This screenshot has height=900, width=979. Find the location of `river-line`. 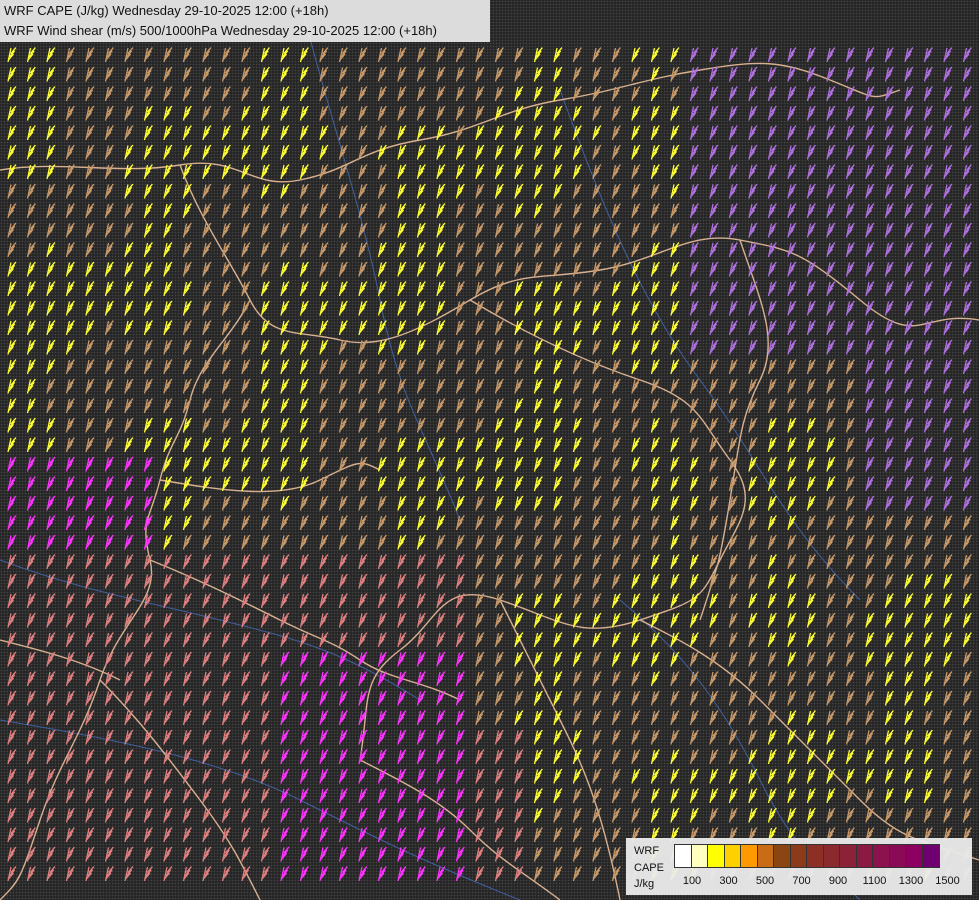

river-line is located at coordinates (210, 630).